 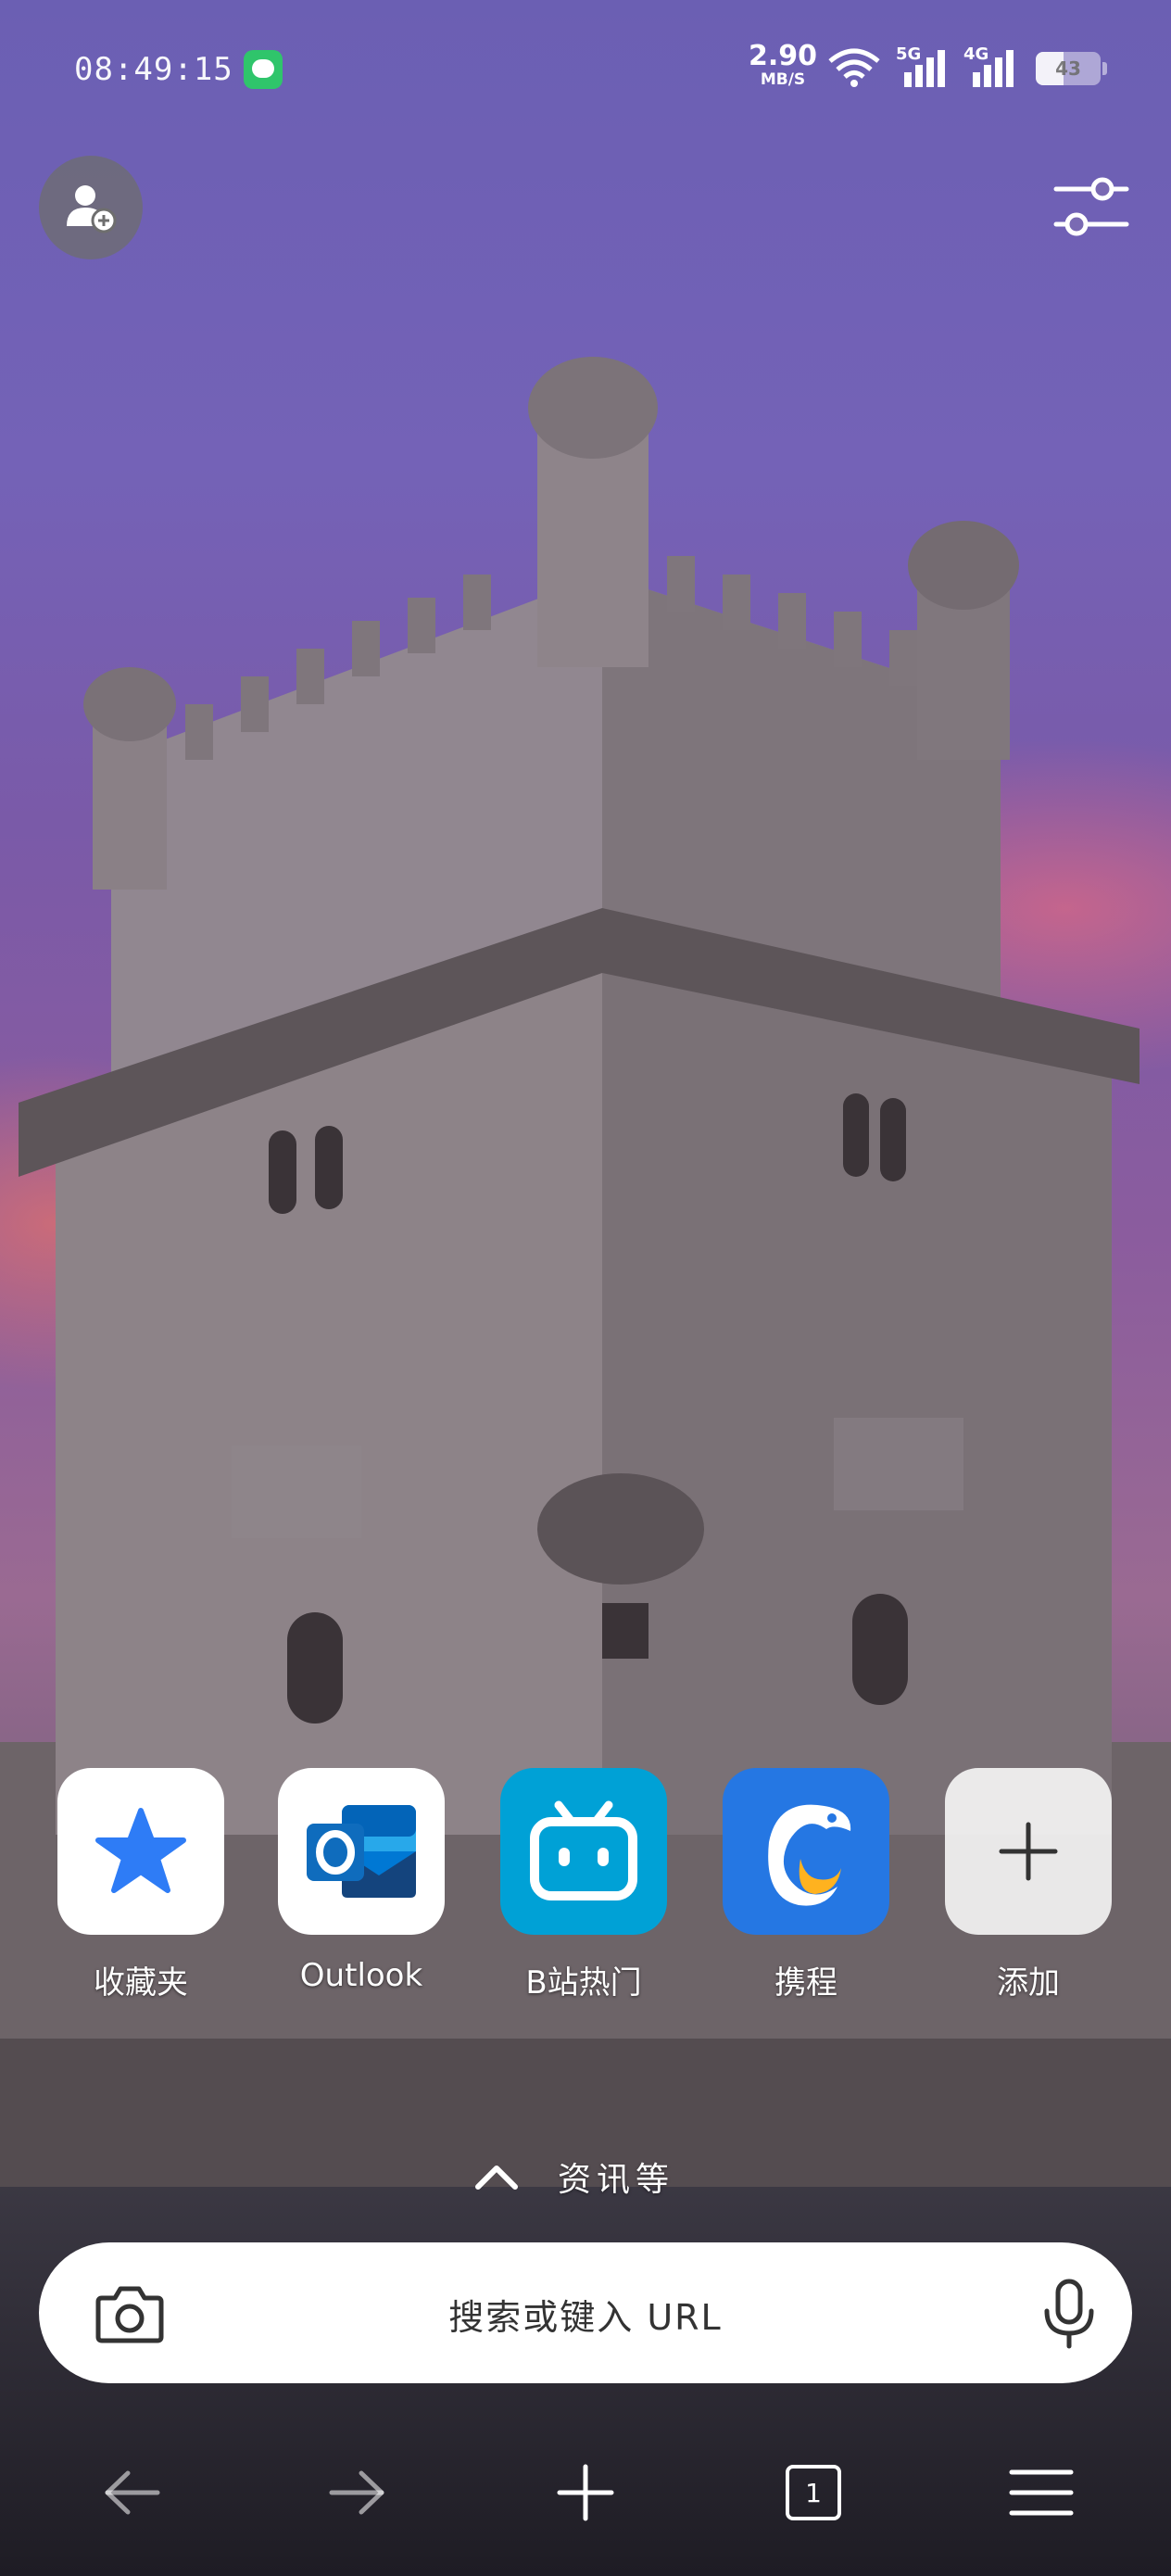 What do you see at coordinates (784, 56) in the screenshot?
I see `network-speed-value: 2.90` at bounding box center [784, 56].